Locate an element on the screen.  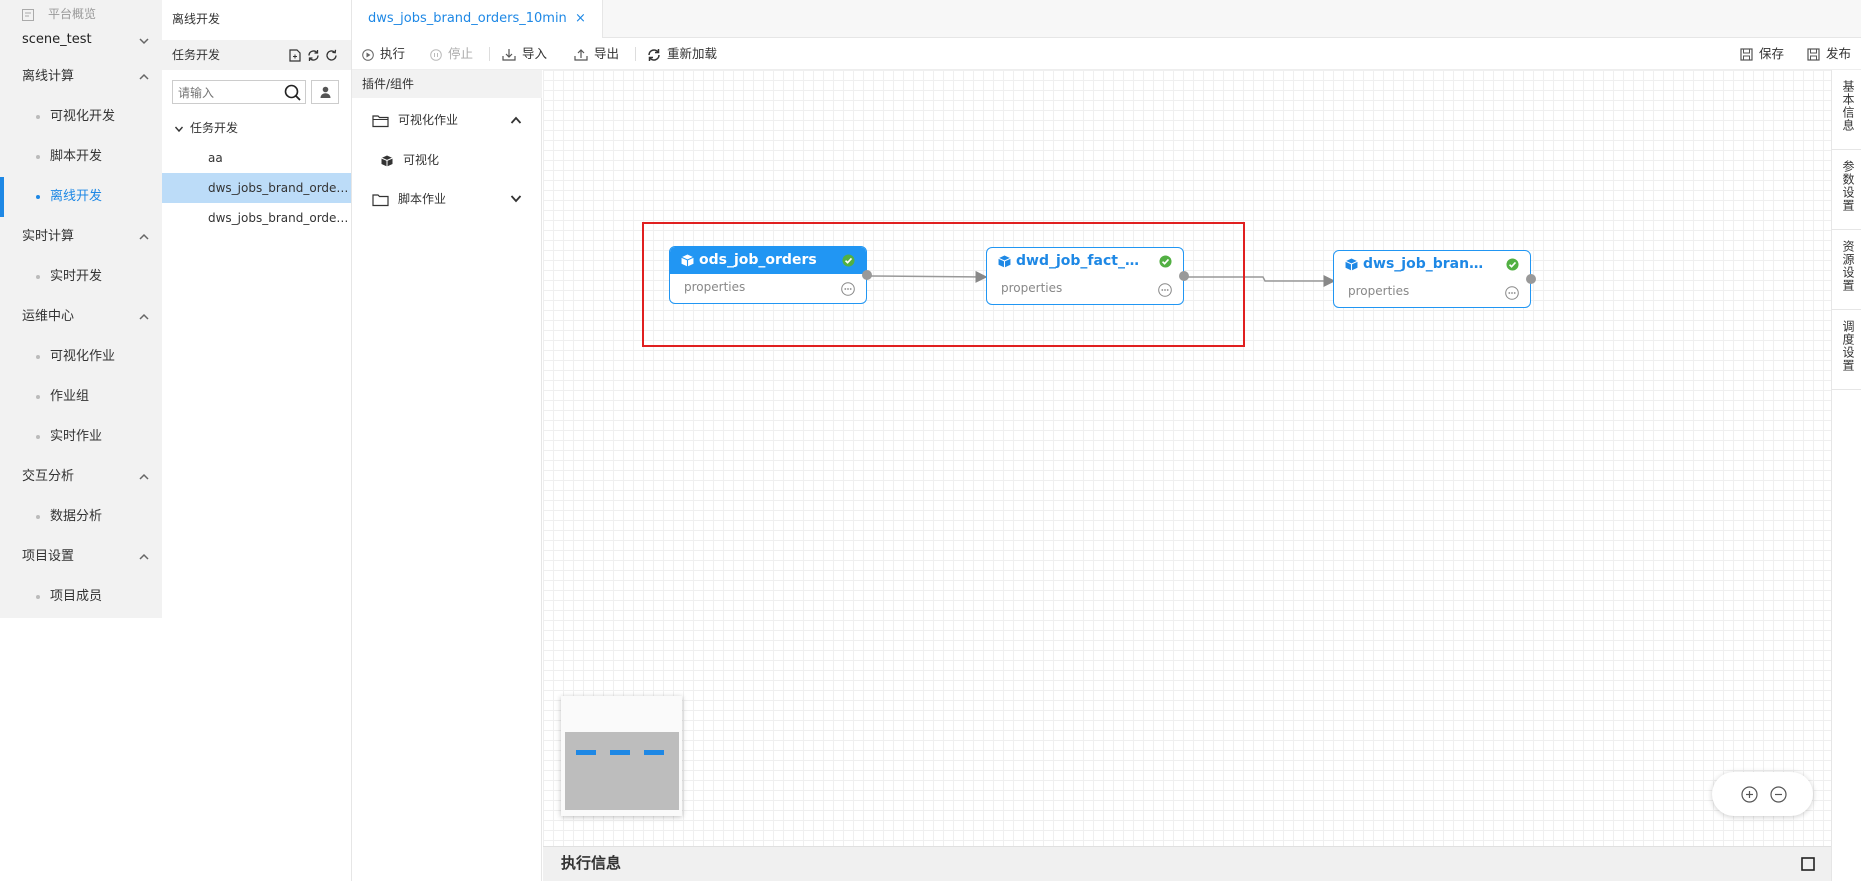
maximize-icon is located at coordinates (1808, 864).